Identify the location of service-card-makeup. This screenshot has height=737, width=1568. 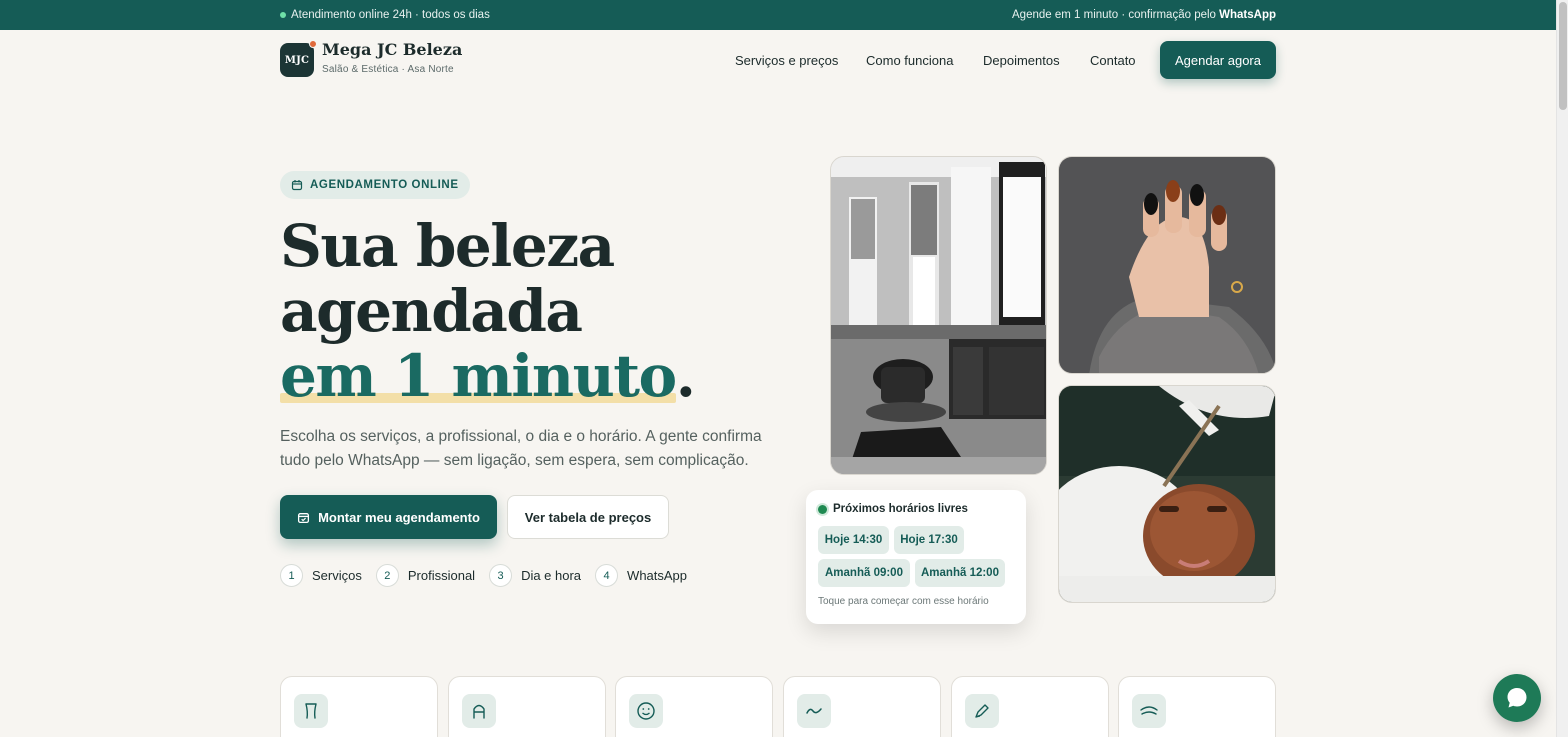
(527, 706).